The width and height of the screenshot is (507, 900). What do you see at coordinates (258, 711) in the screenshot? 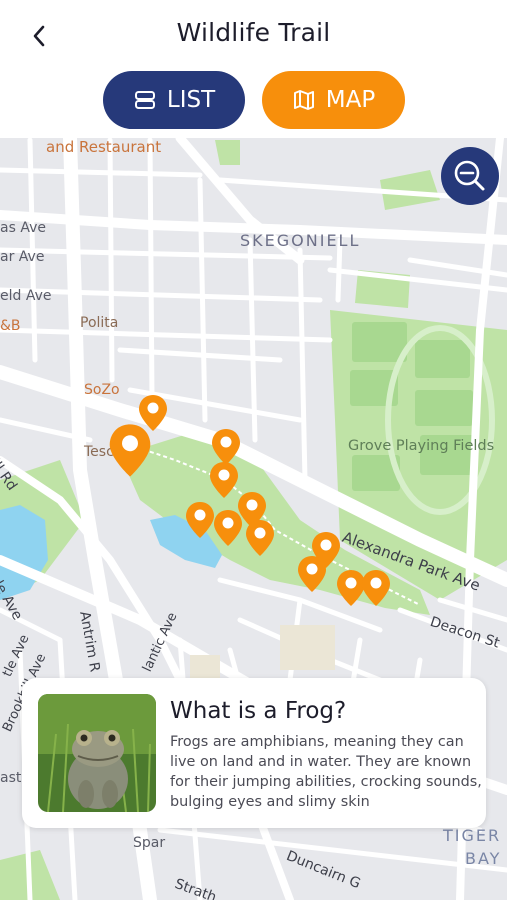
I see `card-title: What is a Frog?` at bounding box center [258, 711].